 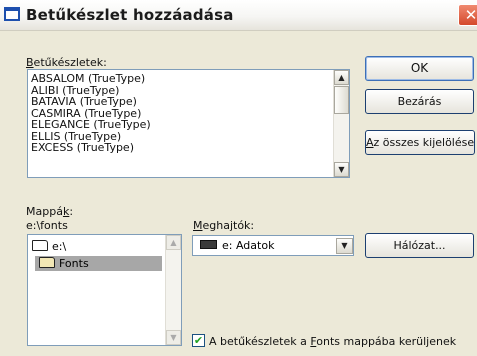 What do you see at coordinates (188, 102) in the screenshot?
I see `list-item: BATAVIA (TrueType)` at bounding box center [188, 102].